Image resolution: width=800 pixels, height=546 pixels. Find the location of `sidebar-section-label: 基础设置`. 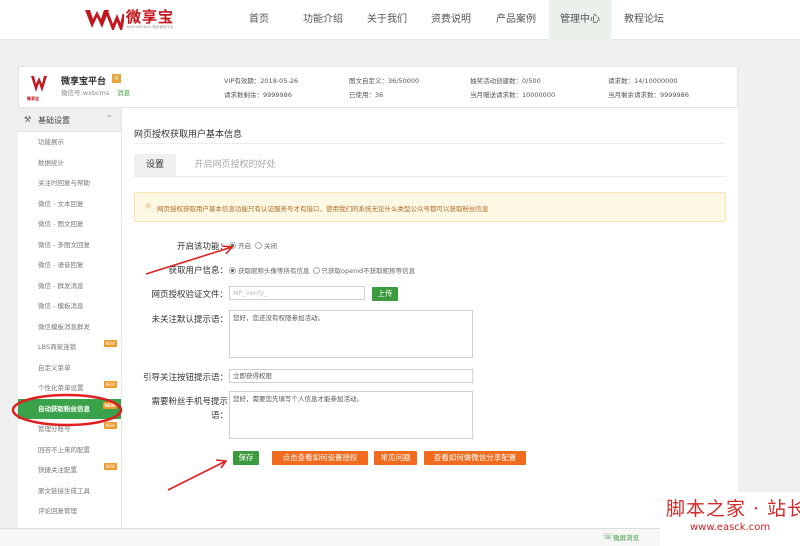

sidebar-section-label: 基础设置 is located at coordinates (54, 120).